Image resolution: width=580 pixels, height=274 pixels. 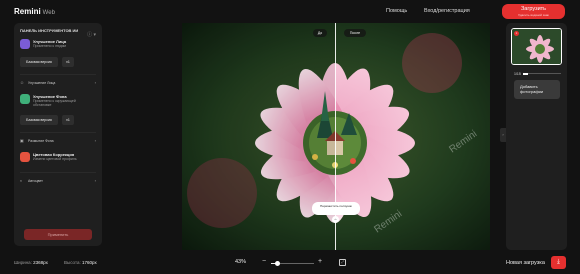 What do you see at coordinates (35, 181) in the screenshot?
I see `row-label: Автоцвет` at bounding box center [35, 181].